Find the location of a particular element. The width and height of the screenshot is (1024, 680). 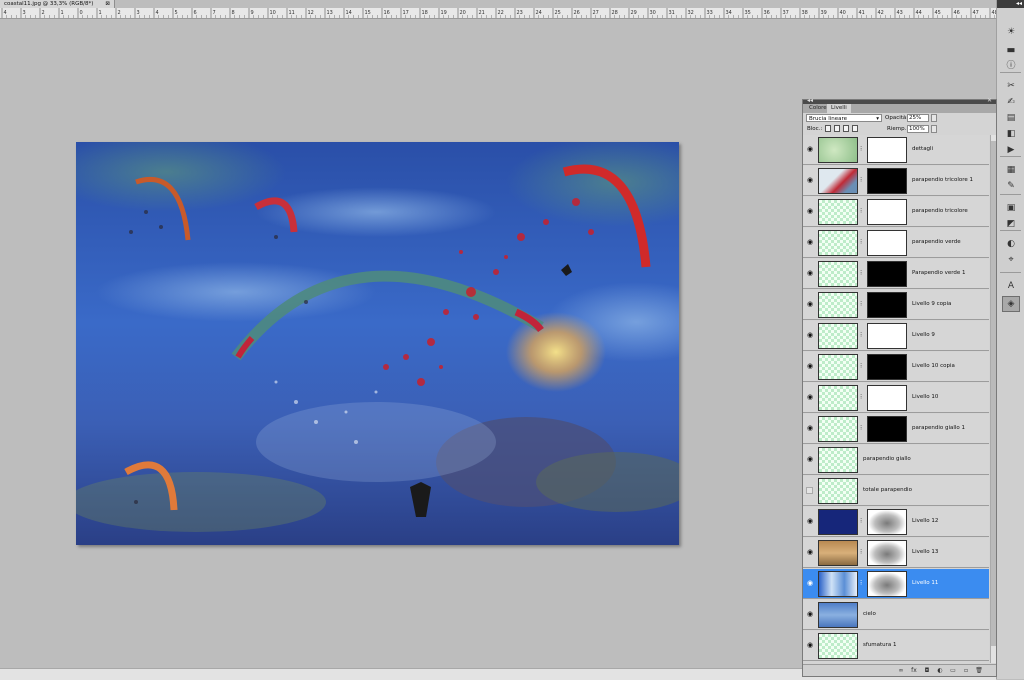

lock-pixels-icon is located at coordinates (837, 128).